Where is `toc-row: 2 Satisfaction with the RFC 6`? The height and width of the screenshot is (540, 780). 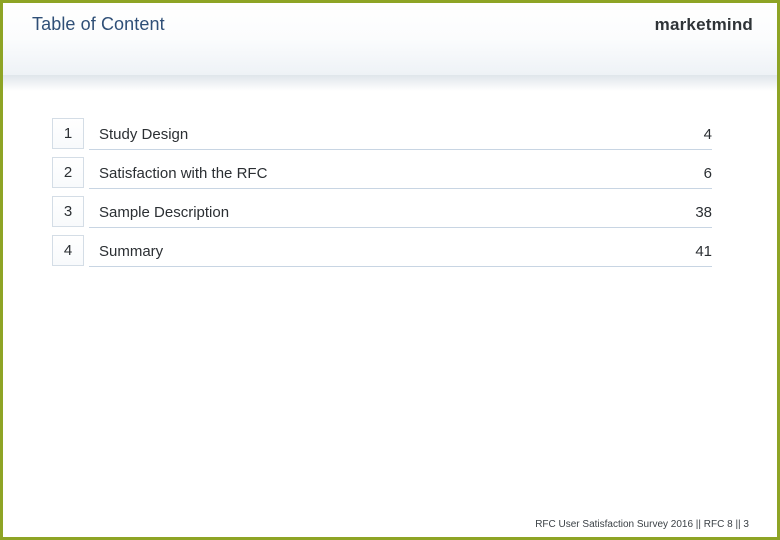 toc-row: 2 Satisfaction with the RFC 6 is located at coordinates (382, 174).